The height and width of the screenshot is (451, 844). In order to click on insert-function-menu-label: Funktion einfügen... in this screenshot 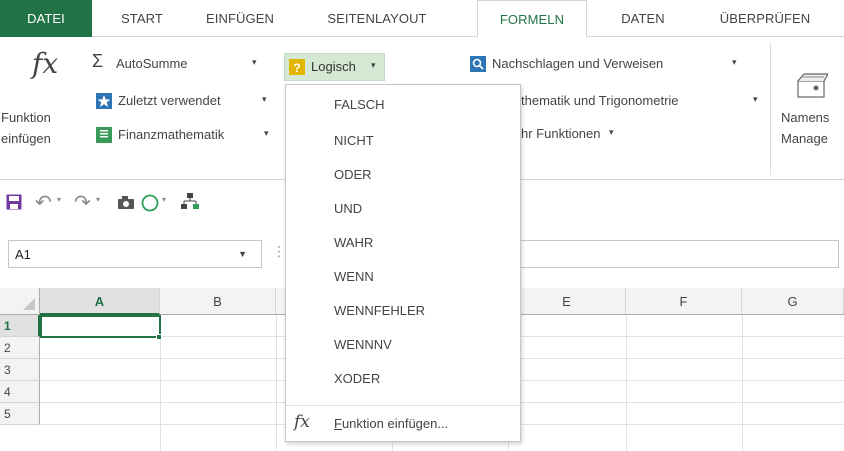, I will do `click(391, 423)`.